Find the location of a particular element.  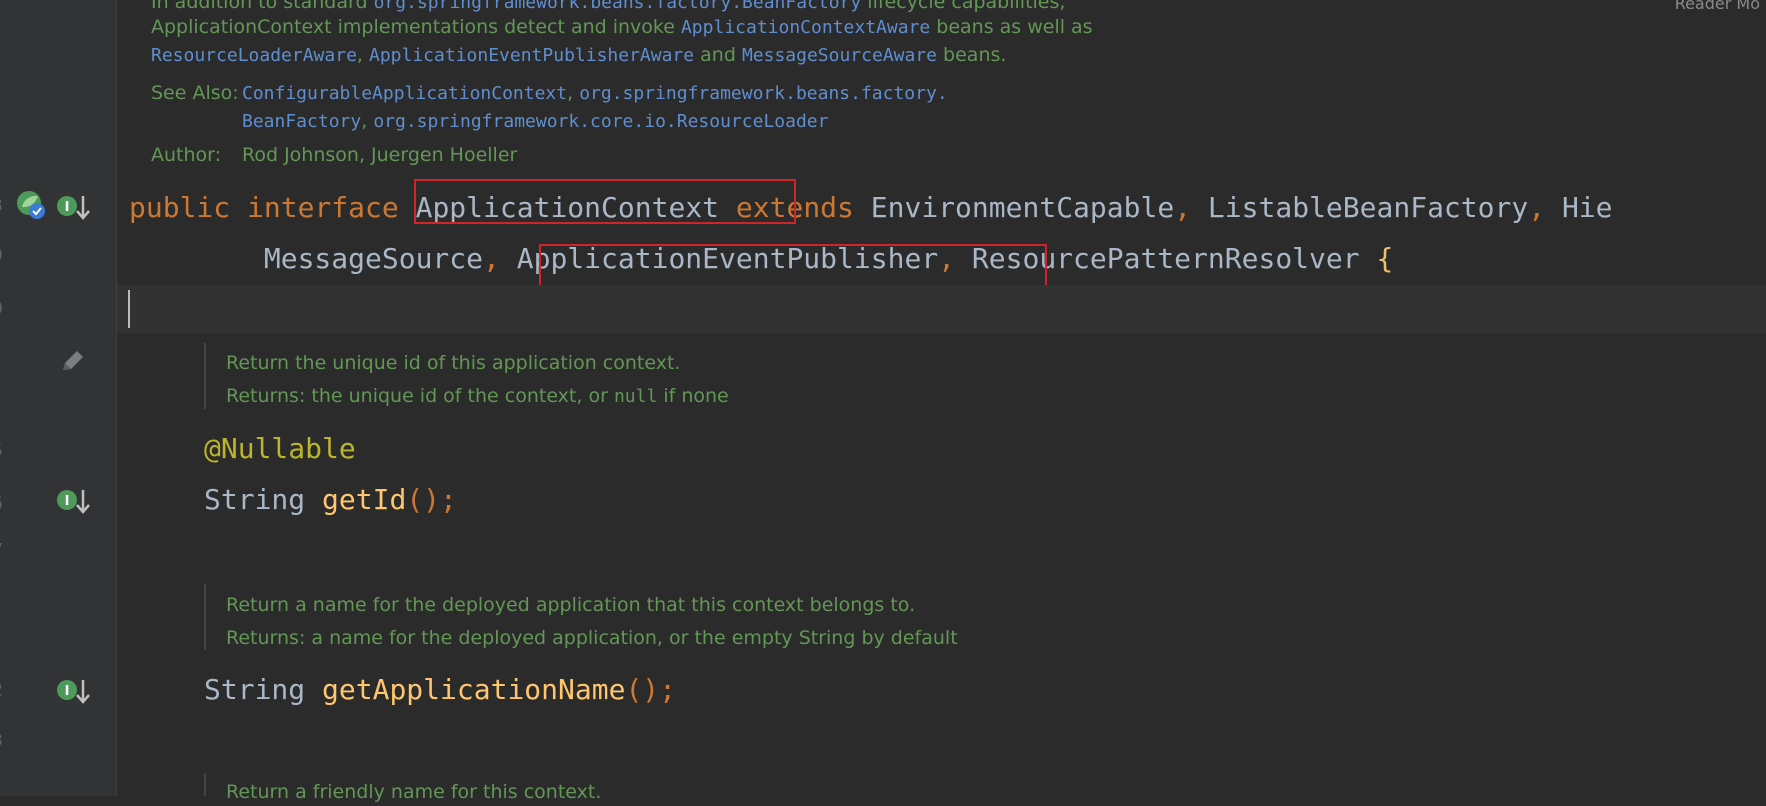

editor-gutter: 3 9 0 5 6 7 2 3 I I I is located at coordinates (58, 398).